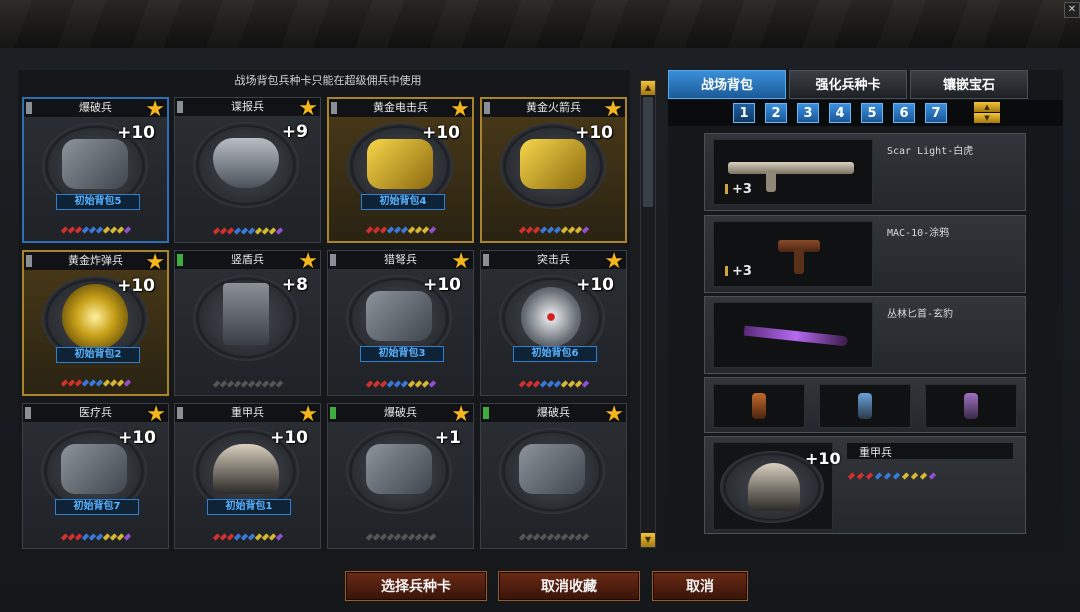 This screenshot has height=612, width=1080. What do you see at coordinates (416, 586) in the screenshot?
I see `select-card-button: 选择兵种卡` at bounding box center [416, 586].